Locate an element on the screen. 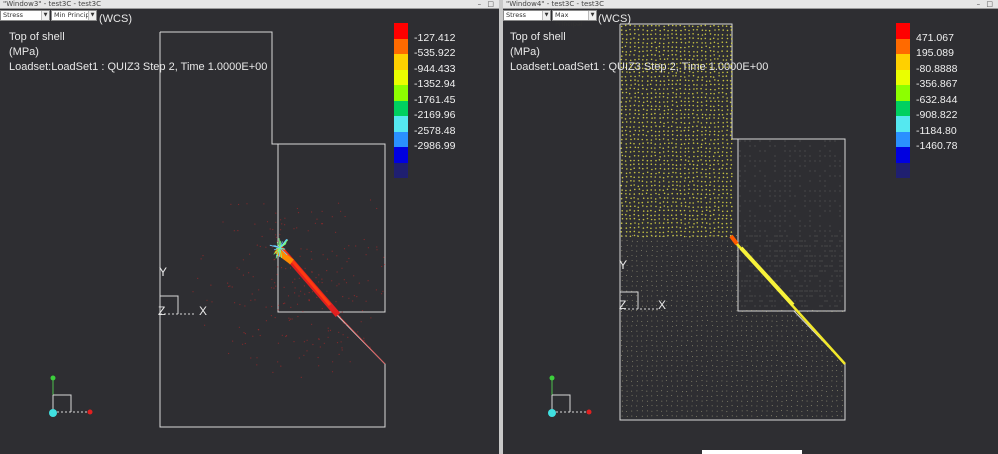 The width and height of the screenshot is (998, 454). stress-field is located at coordinates (289, 288).